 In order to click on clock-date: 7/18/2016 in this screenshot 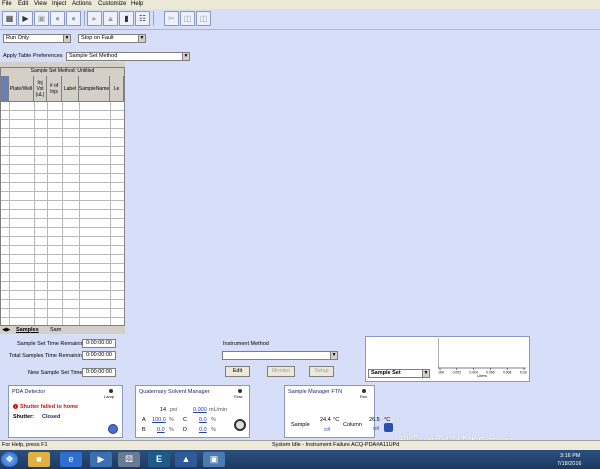, I will do `click(569, 464)`.